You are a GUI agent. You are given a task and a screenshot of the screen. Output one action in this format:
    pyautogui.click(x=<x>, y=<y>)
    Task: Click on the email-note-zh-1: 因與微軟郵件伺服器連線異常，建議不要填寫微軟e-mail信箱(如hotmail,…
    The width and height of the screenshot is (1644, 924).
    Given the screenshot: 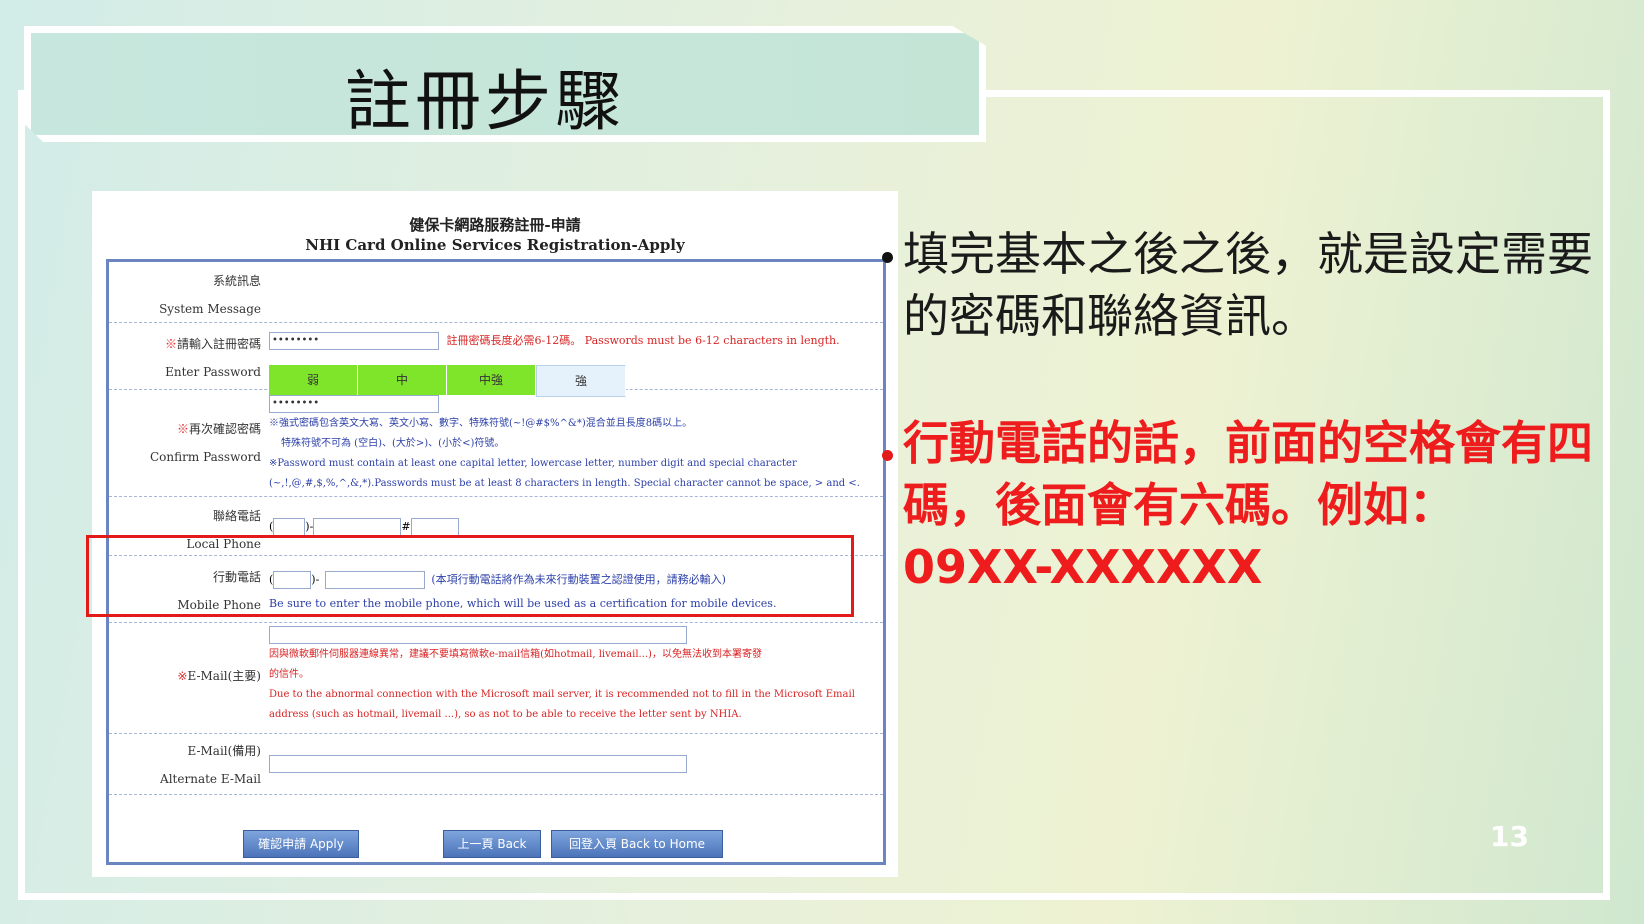 What is the action you would take?
    pyautogui.click(x=515, y=654)
    